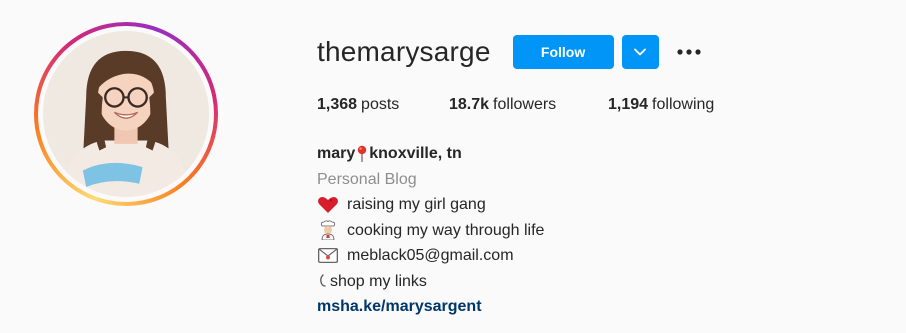  Describe the element at coordinates (430, 307) in the screenshot. I see `external-link: msha.ke/marysargent` at that location.